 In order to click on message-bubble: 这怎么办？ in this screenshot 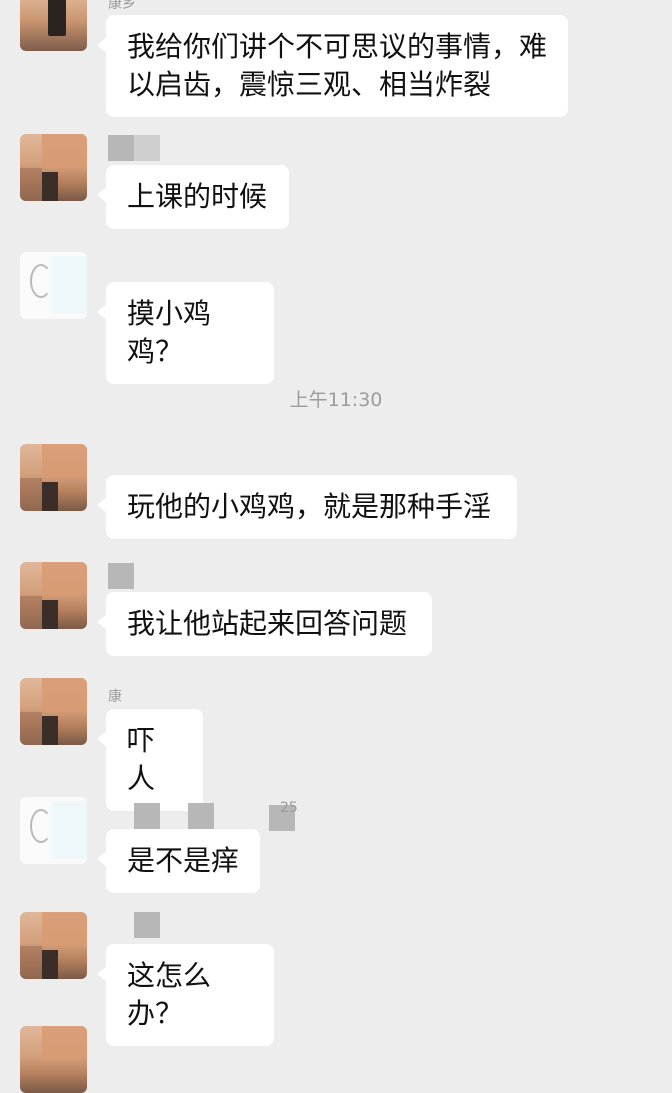, I will do `click(185, 995)`.